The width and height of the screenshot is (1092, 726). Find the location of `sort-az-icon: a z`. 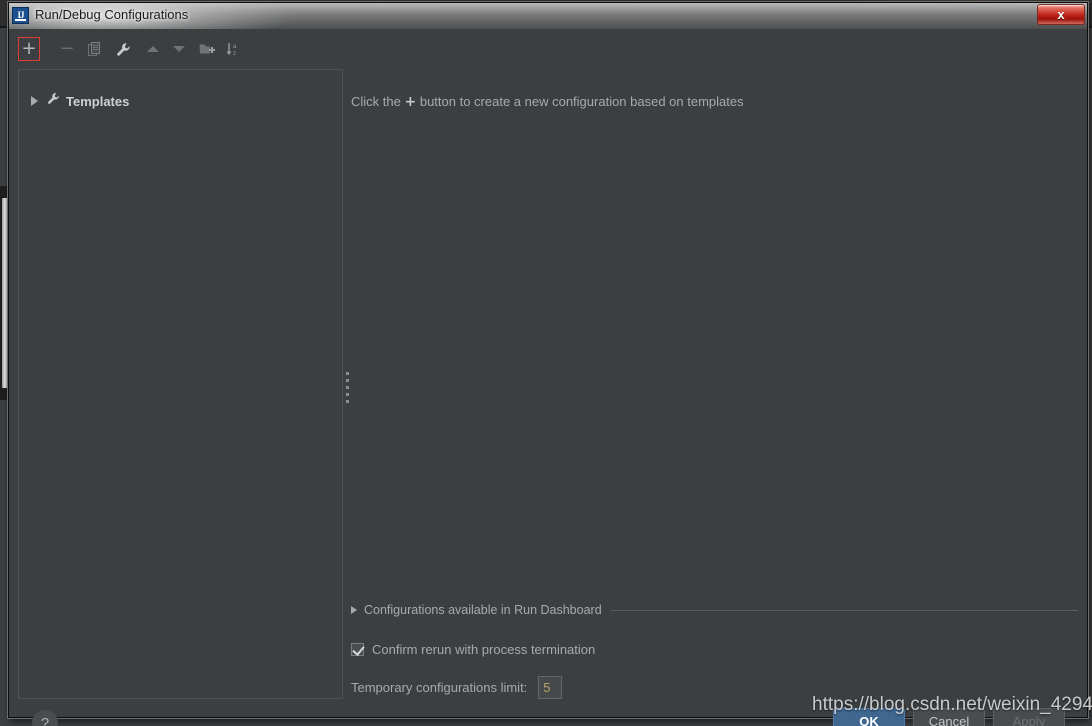

sort-az-icon: a z is located at coordinates (231, 49).